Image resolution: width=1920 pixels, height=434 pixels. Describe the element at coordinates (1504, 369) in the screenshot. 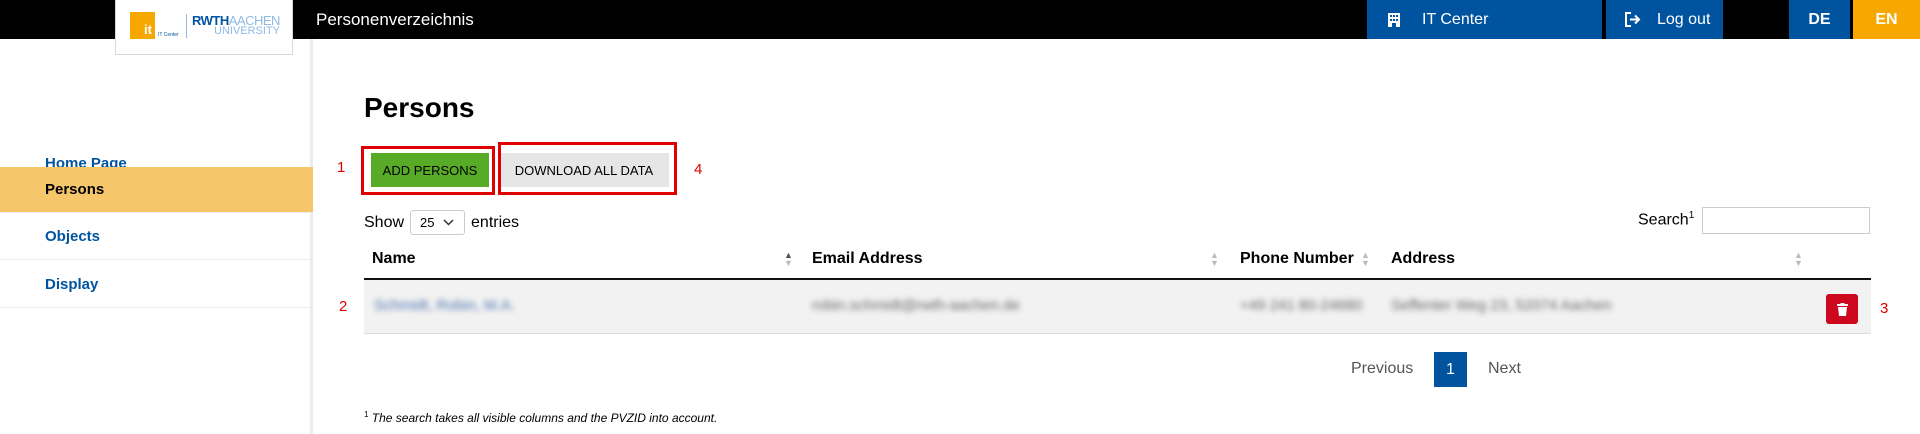

I see `pagination-next: Next` at that location.